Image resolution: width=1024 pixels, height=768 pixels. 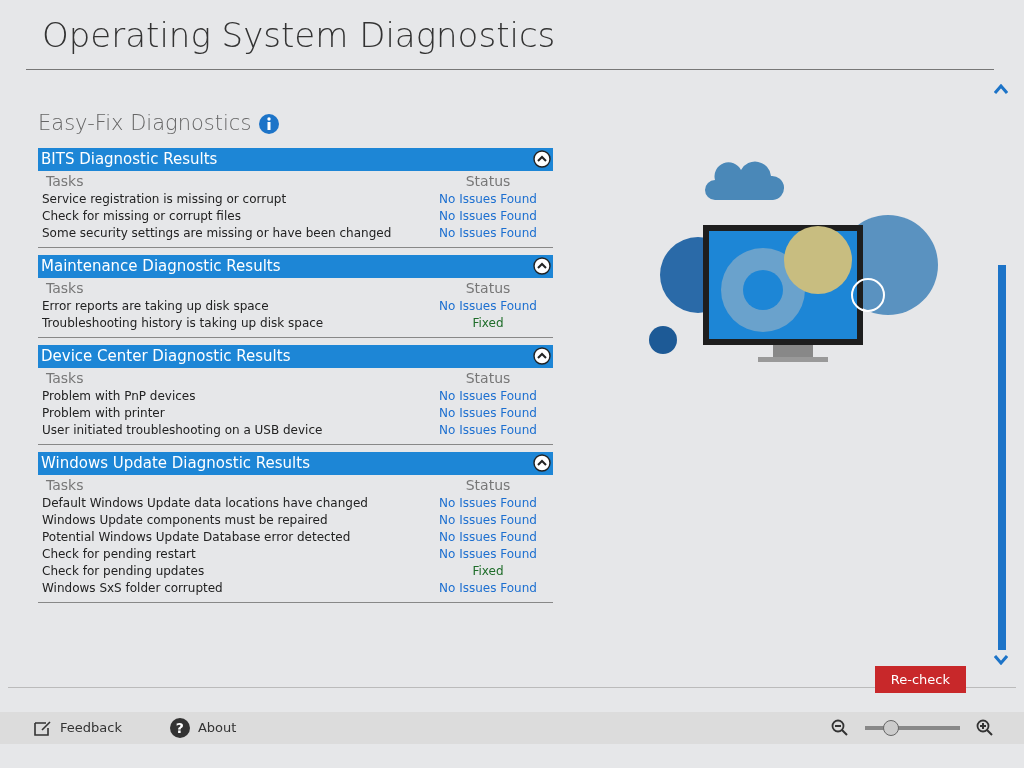 I want to click on section-header: BITS Diagnostic Results, so click(x=295, y=159).